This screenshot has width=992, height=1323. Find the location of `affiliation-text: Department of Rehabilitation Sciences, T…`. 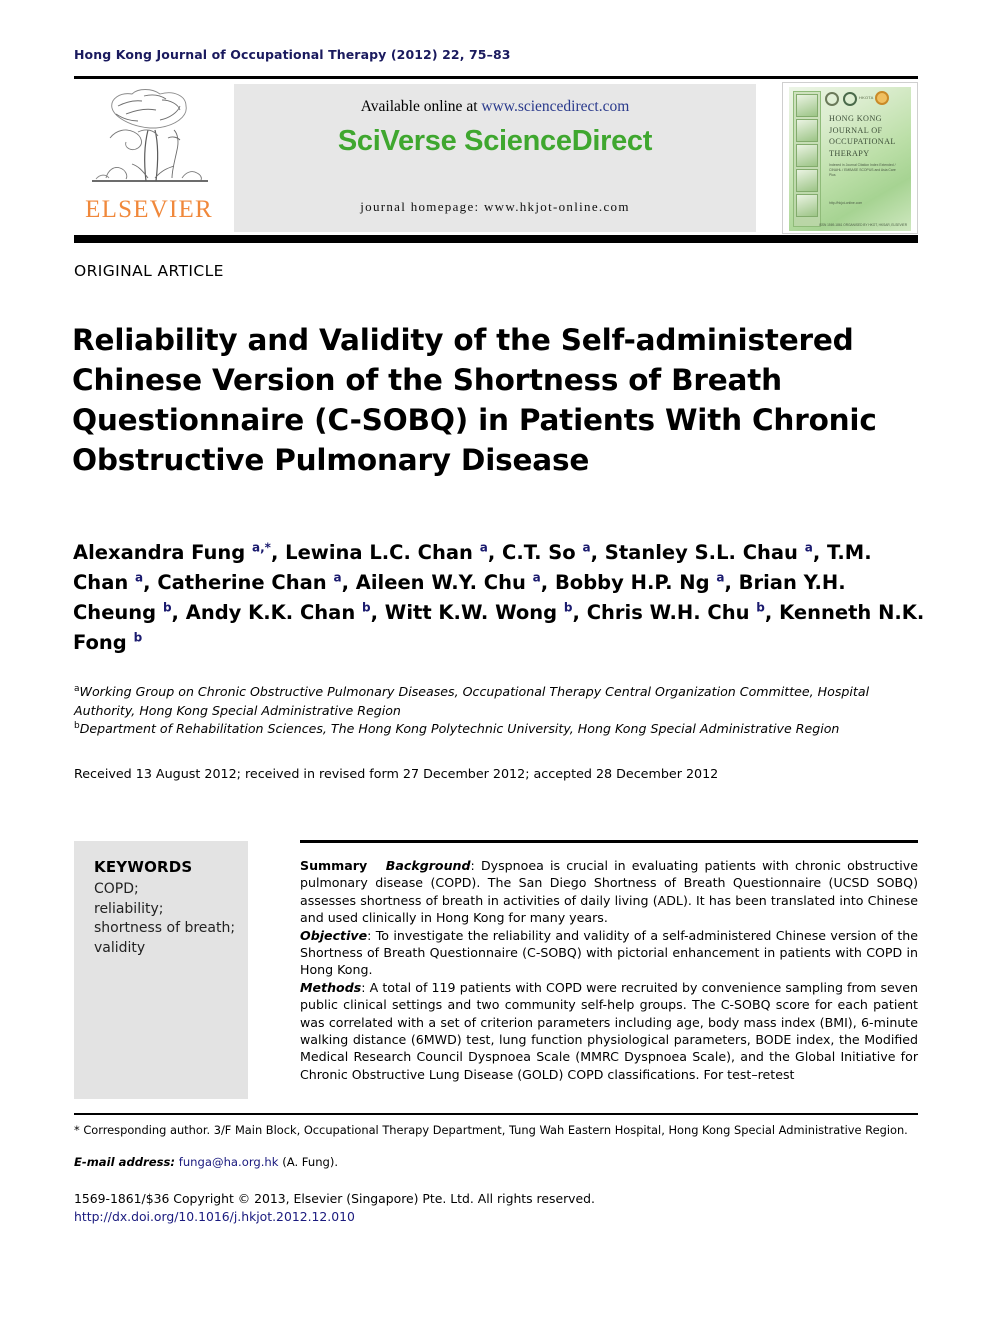

affiliation-text: Department of Rehabilitation Sciences, T… is located at coordinates (459, 728).